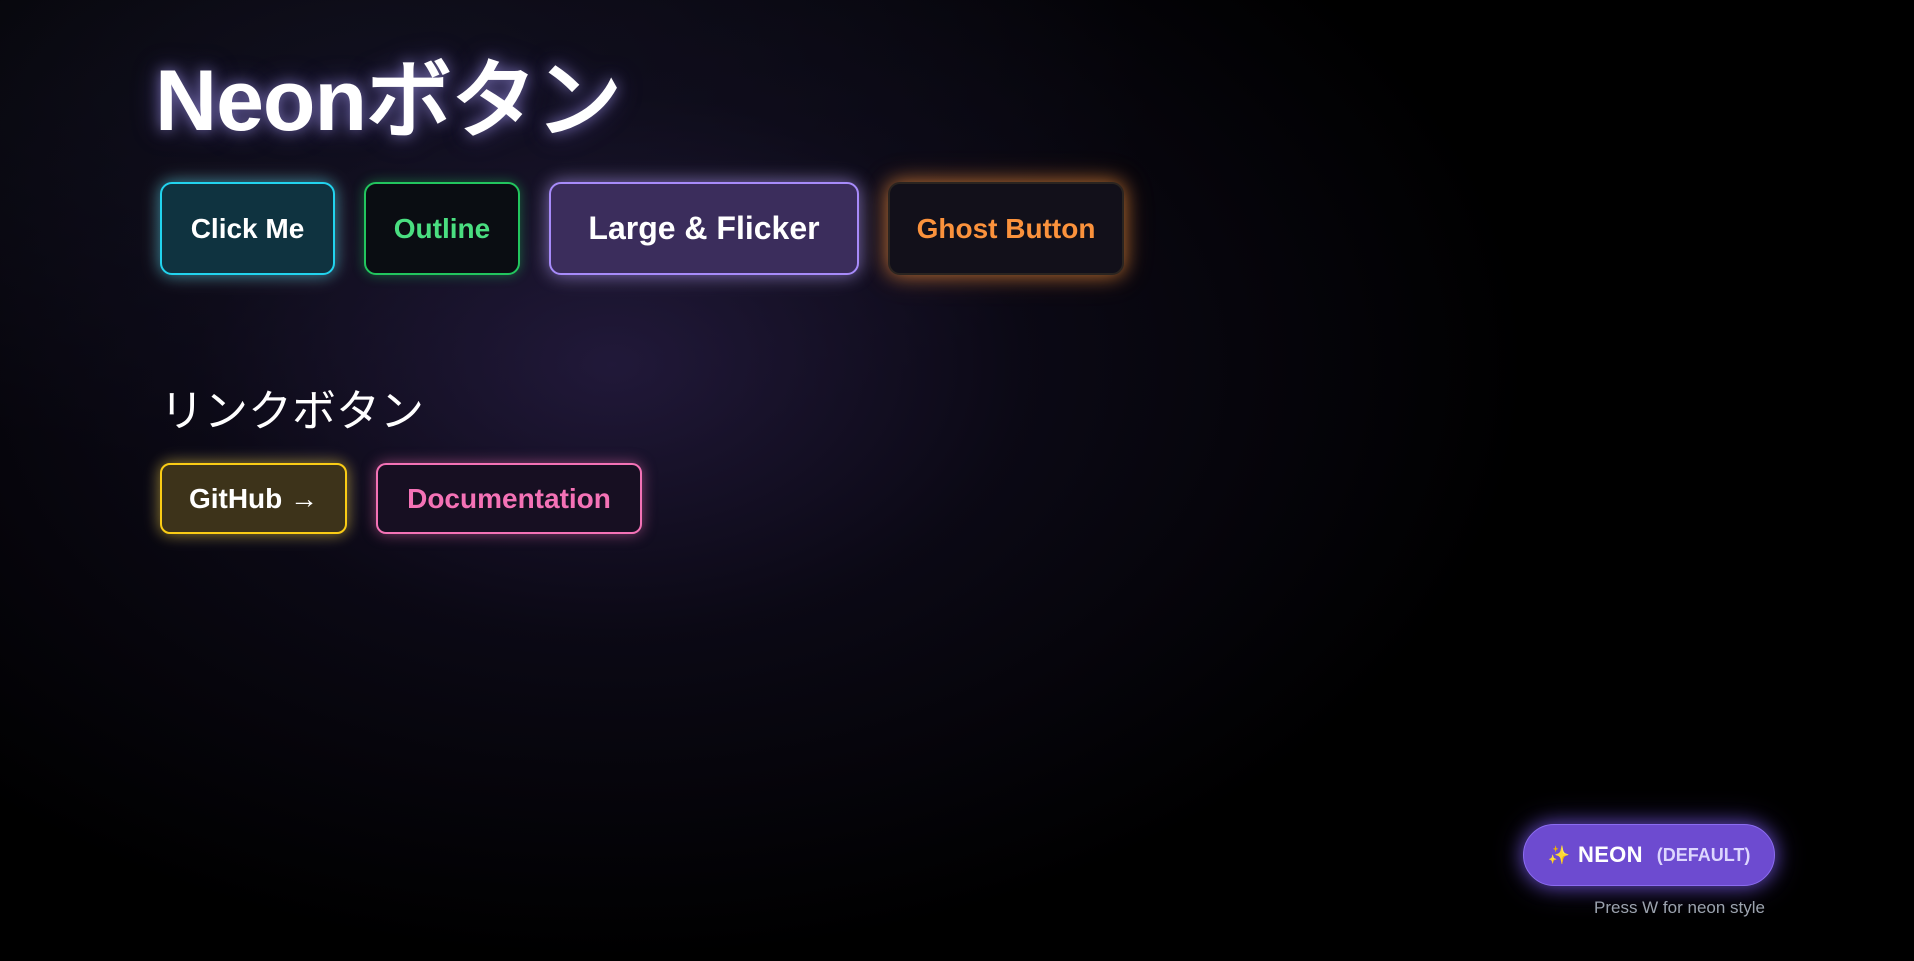  I want to click on documentation-link-button: Documentation, so click(509, 498).